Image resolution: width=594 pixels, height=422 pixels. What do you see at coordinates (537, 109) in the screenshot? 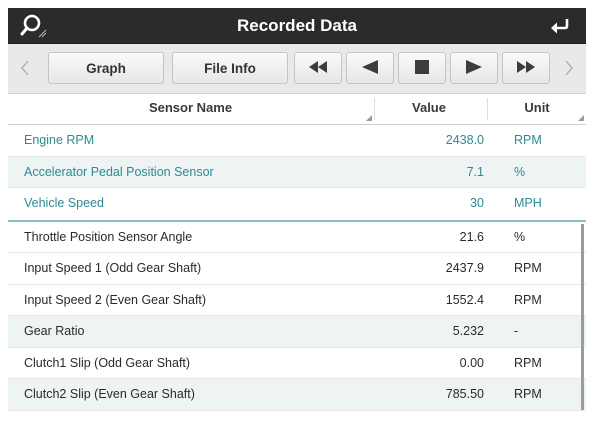
I see `unit-header: Unit` at bounding box center [537, 109].